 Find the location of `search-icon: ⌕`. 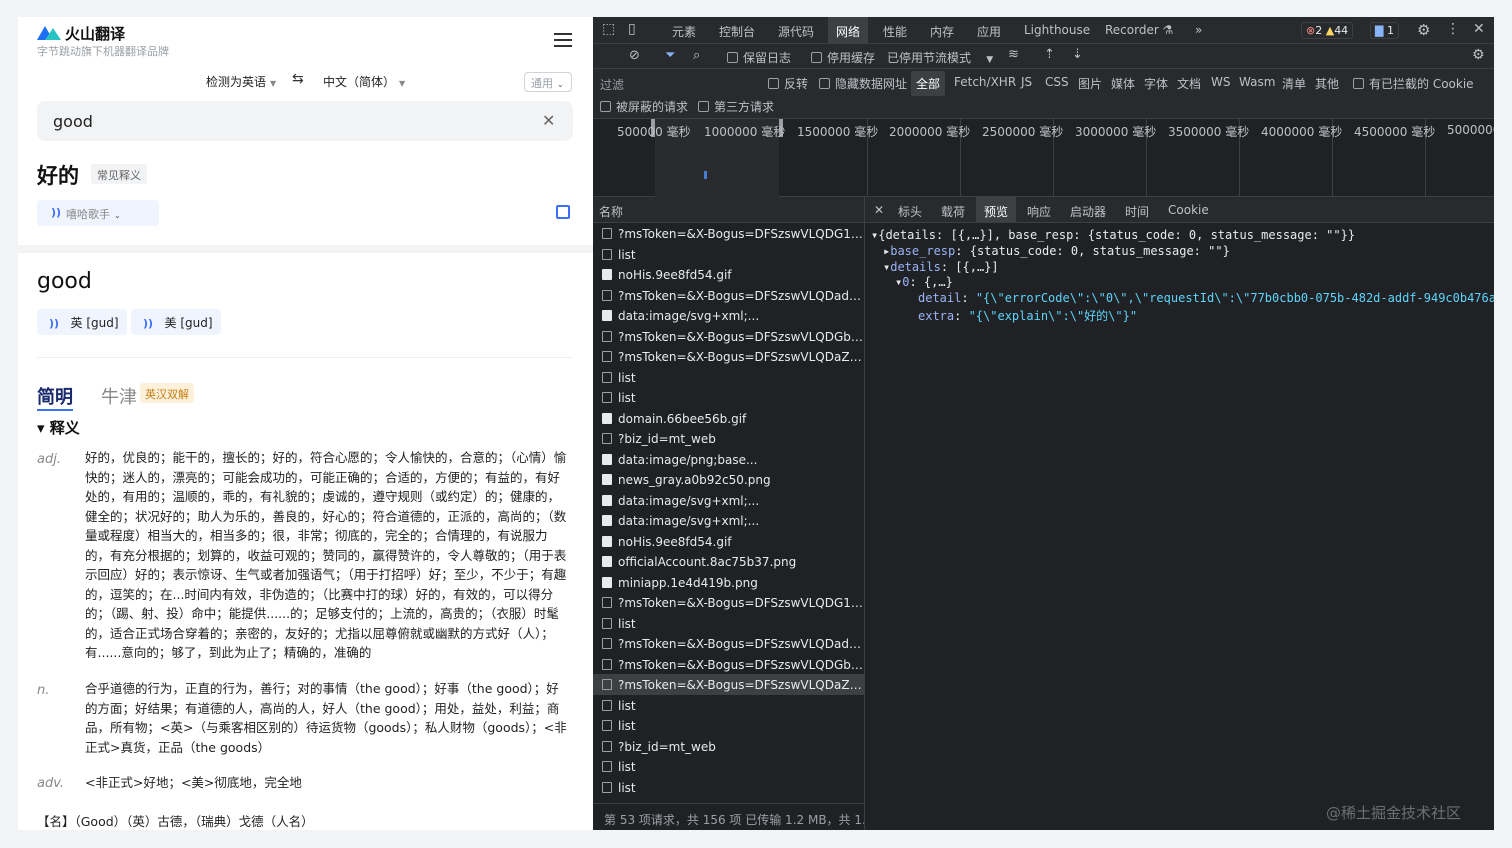

search-icon: ⌕ is located at coordinates (696, 55).